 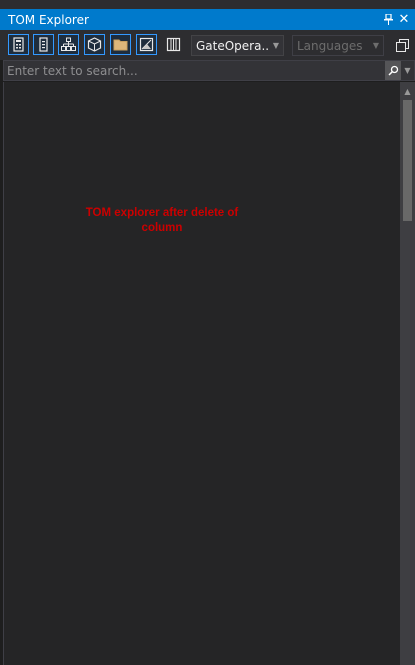 What do you see at coordinates (120, 44) in the screenshot?
I see `folder-icon` at bounding box center [120, 44].